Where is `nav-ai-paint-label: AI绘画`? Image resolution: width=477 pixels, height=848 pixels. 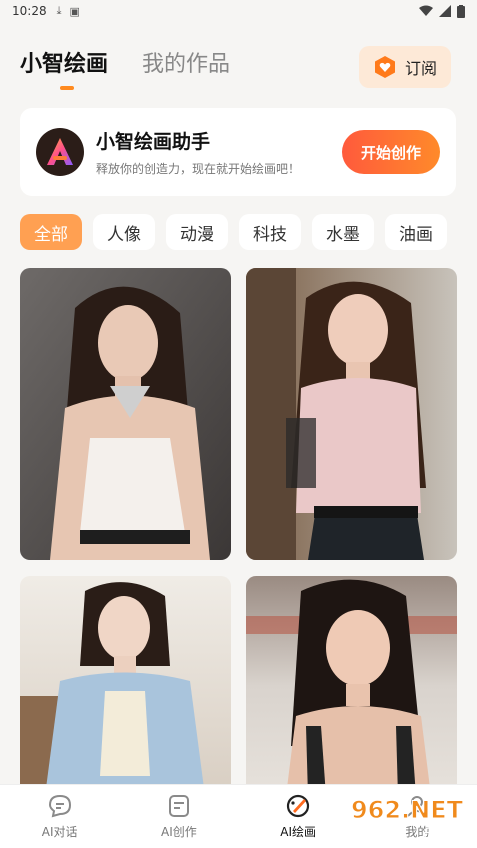 nav-ai-paint-label: AI绘画 is located at coordinates (298, 832).